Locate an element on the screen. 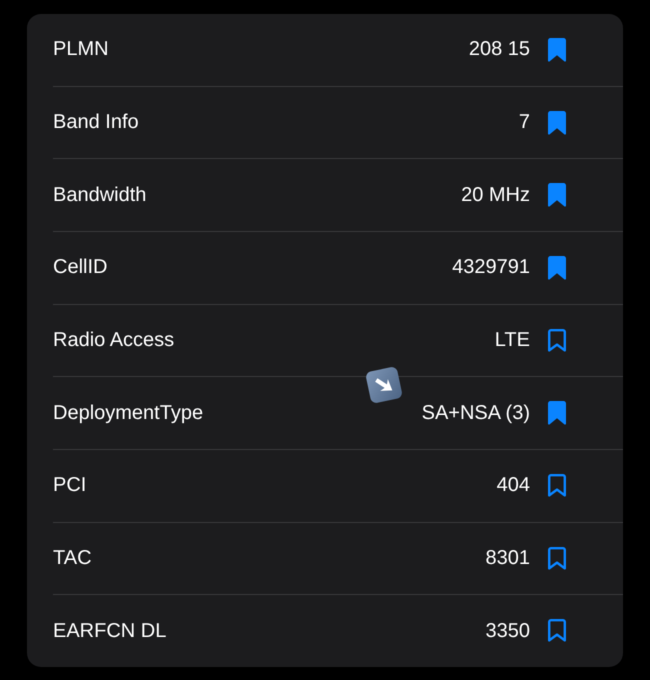 The width and height of the screenshot is (650, 680). row-value: 20 MHz is located at coordinates (495, 195).